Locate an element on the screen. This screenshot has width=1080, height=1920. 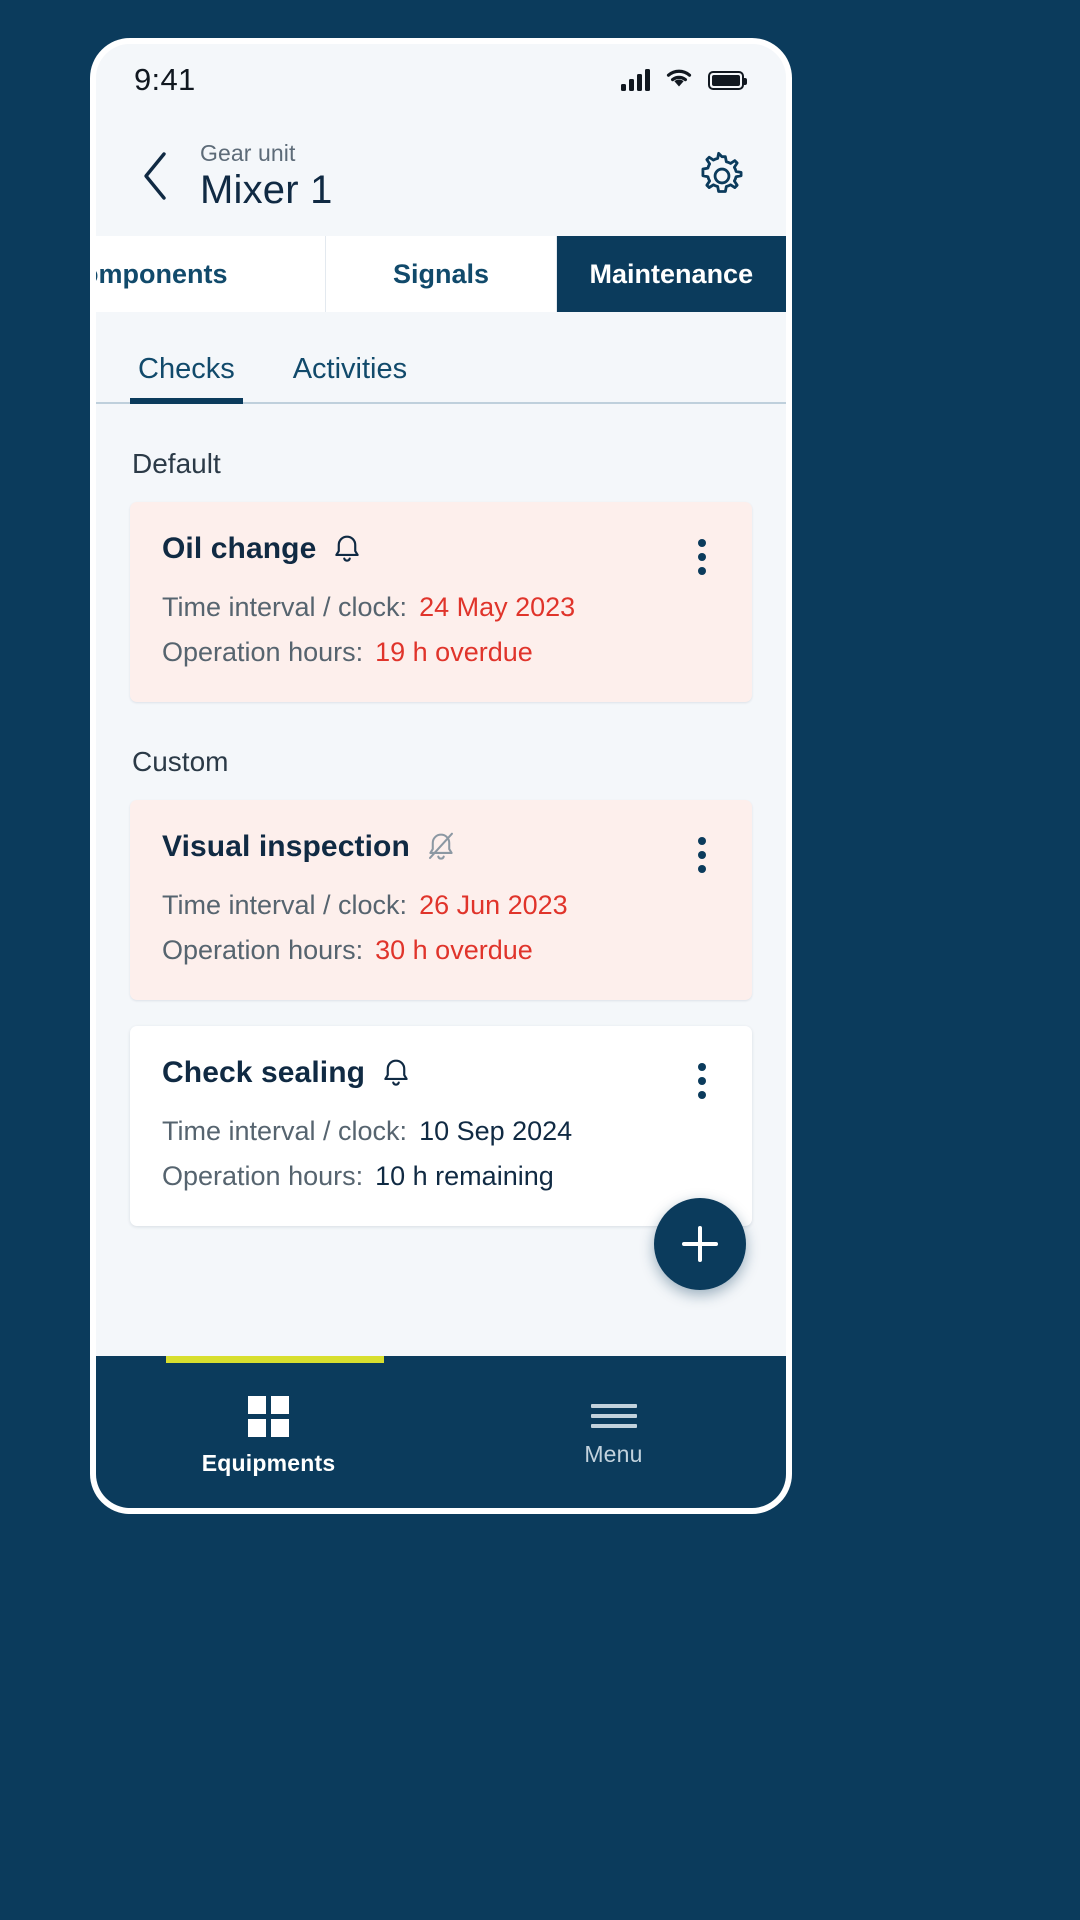
settings-button is located at coordinates (722, 176).